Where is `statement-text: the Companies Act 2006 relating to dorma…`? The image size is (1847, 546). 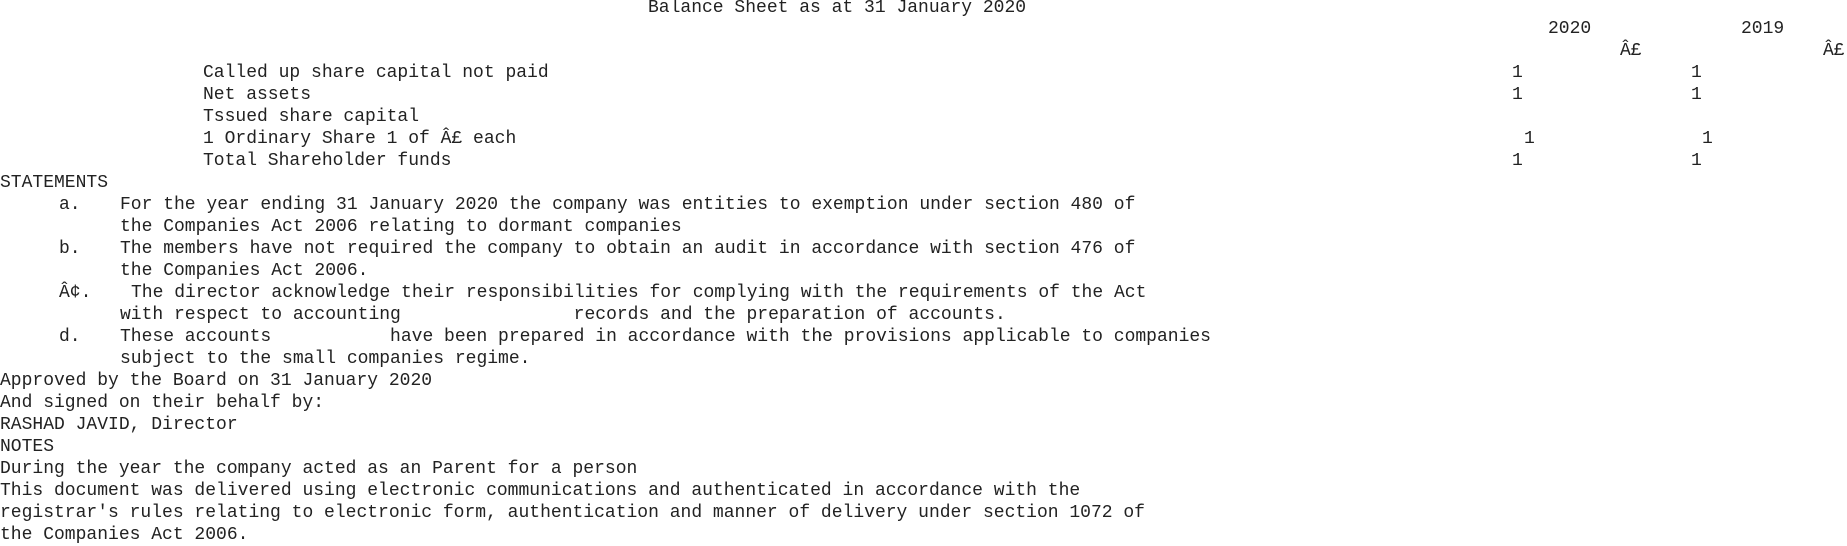 statement-text: the Companies Act 2006 relating to dorma… is located at coordinates (401, 227).